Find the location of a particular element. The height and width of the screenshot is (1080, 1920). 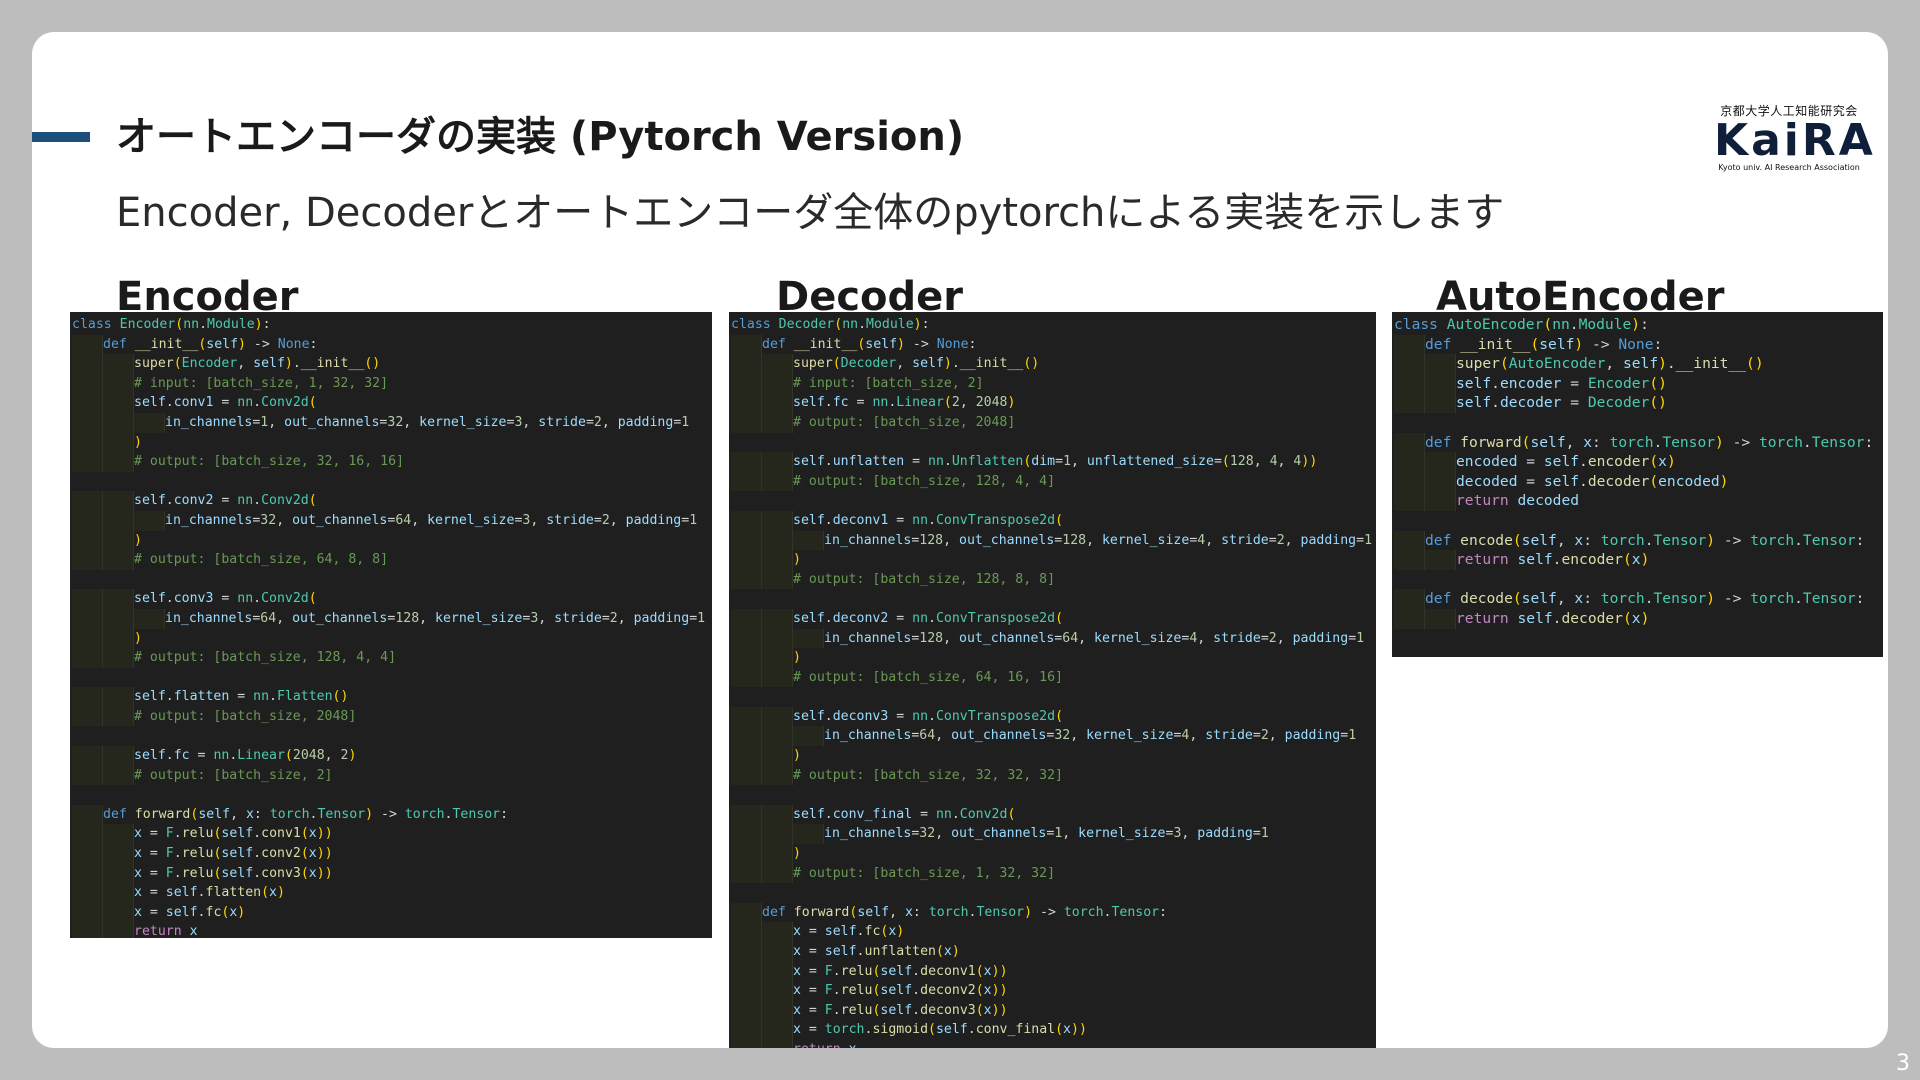

logo-main-text: KaiRA is located at coordinates (1795, 140).